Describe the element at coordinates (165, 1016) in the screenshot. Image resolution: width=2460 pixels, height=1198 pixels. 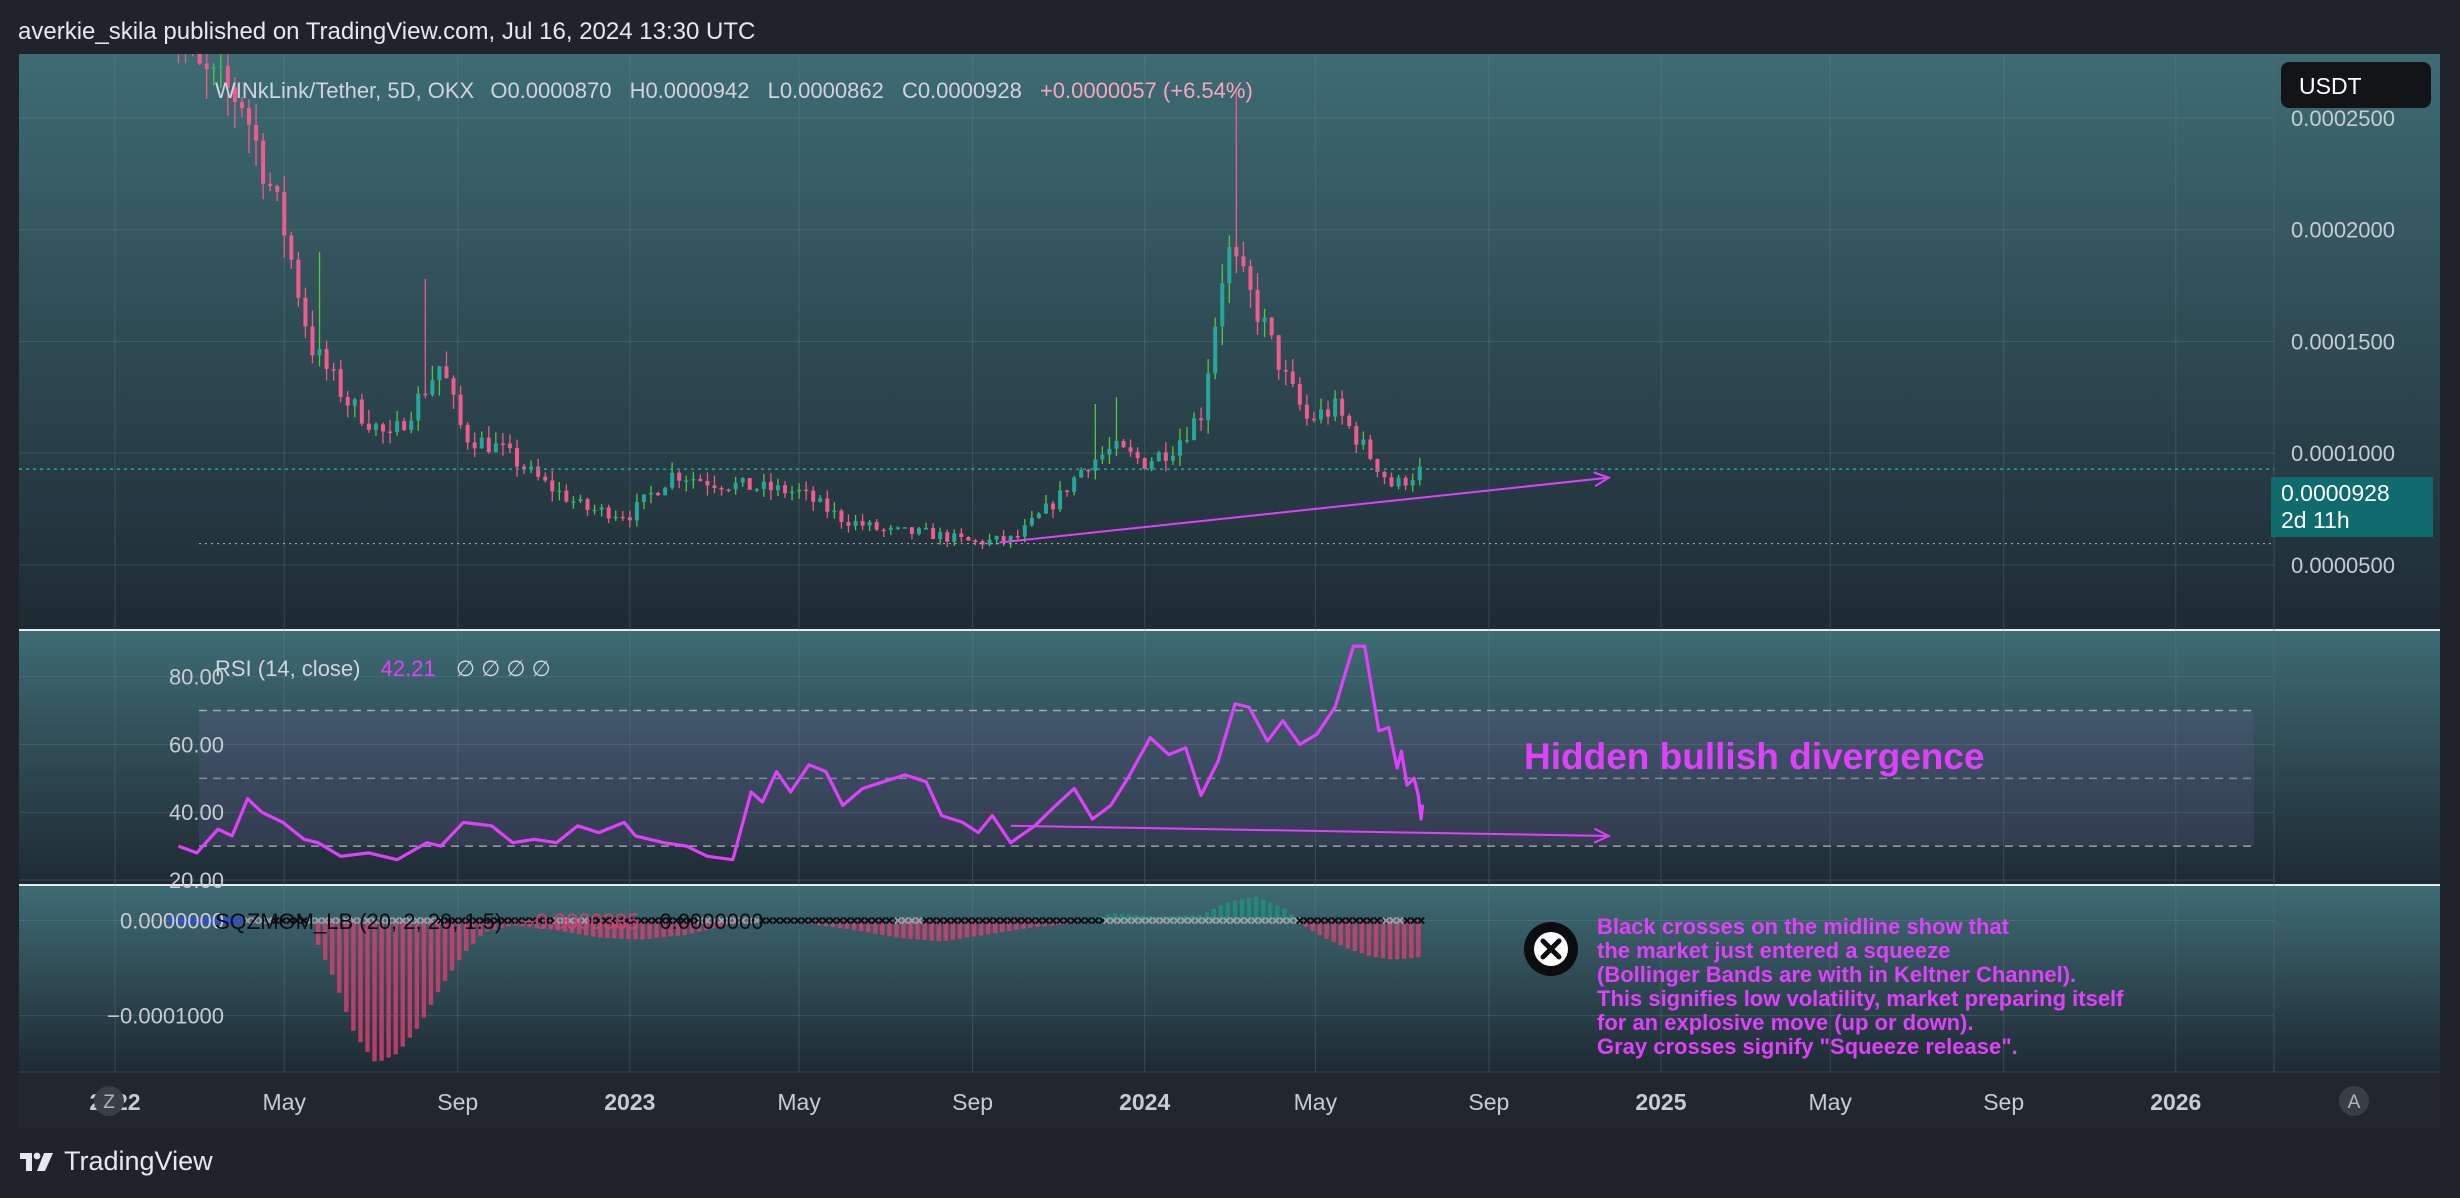
I see `axis-tick-label: −0.0001000` at that location.